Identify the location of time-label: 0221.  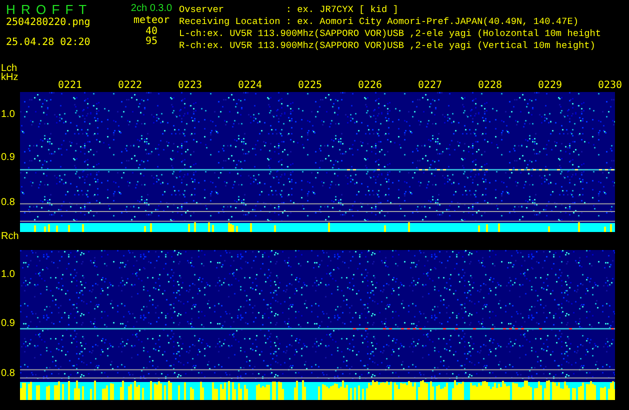
(70, 85).